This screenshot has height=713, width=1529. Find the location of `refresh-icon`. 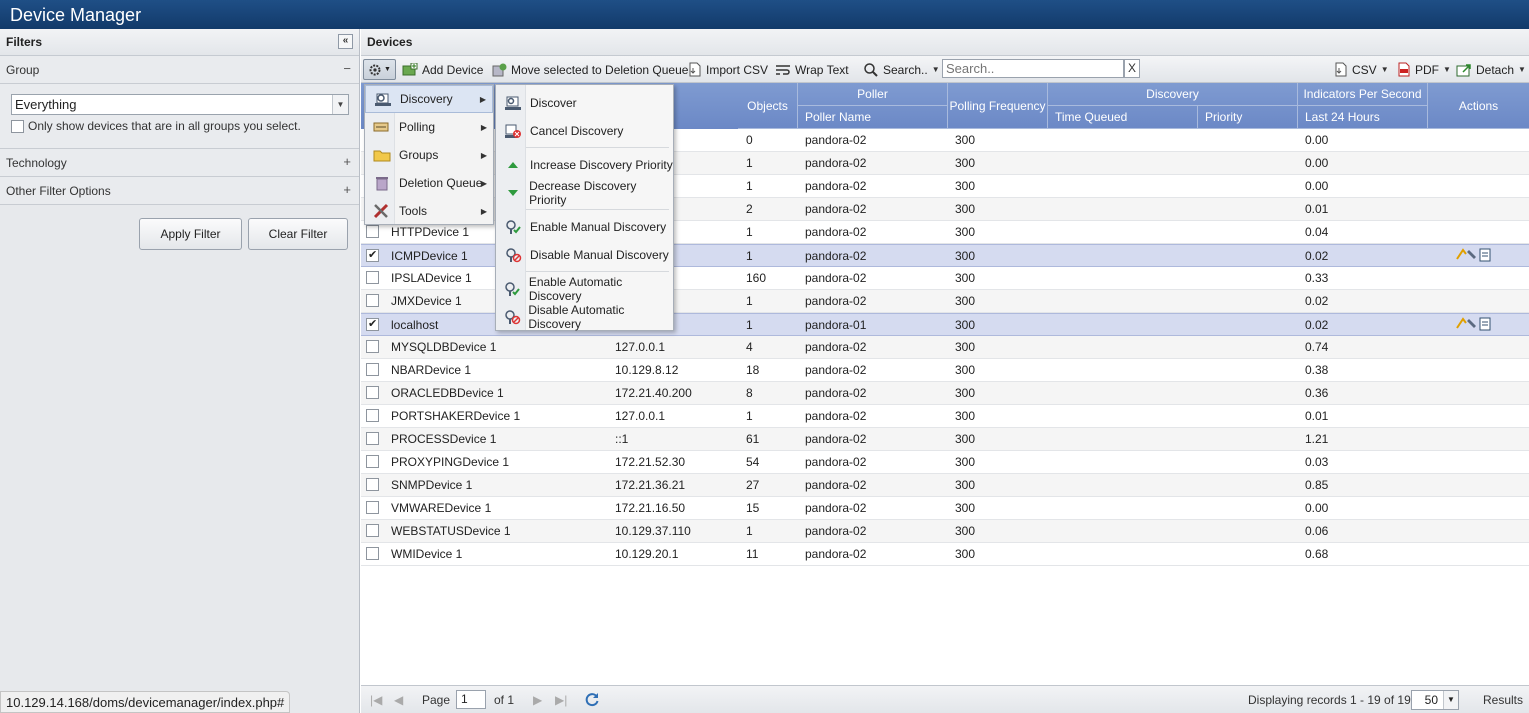

refresh-icon is located at coordinates (592, 700).